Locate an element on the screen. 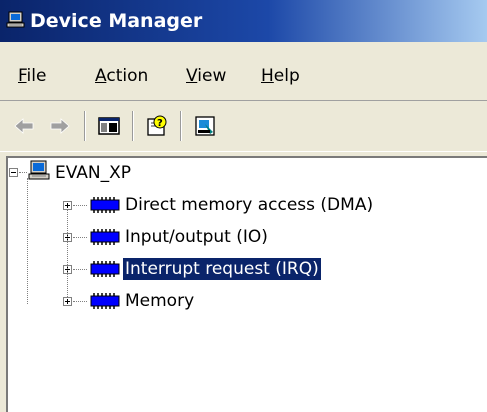 The image size is (487, 412). menu-view: View is located at coordinates (206, 76).